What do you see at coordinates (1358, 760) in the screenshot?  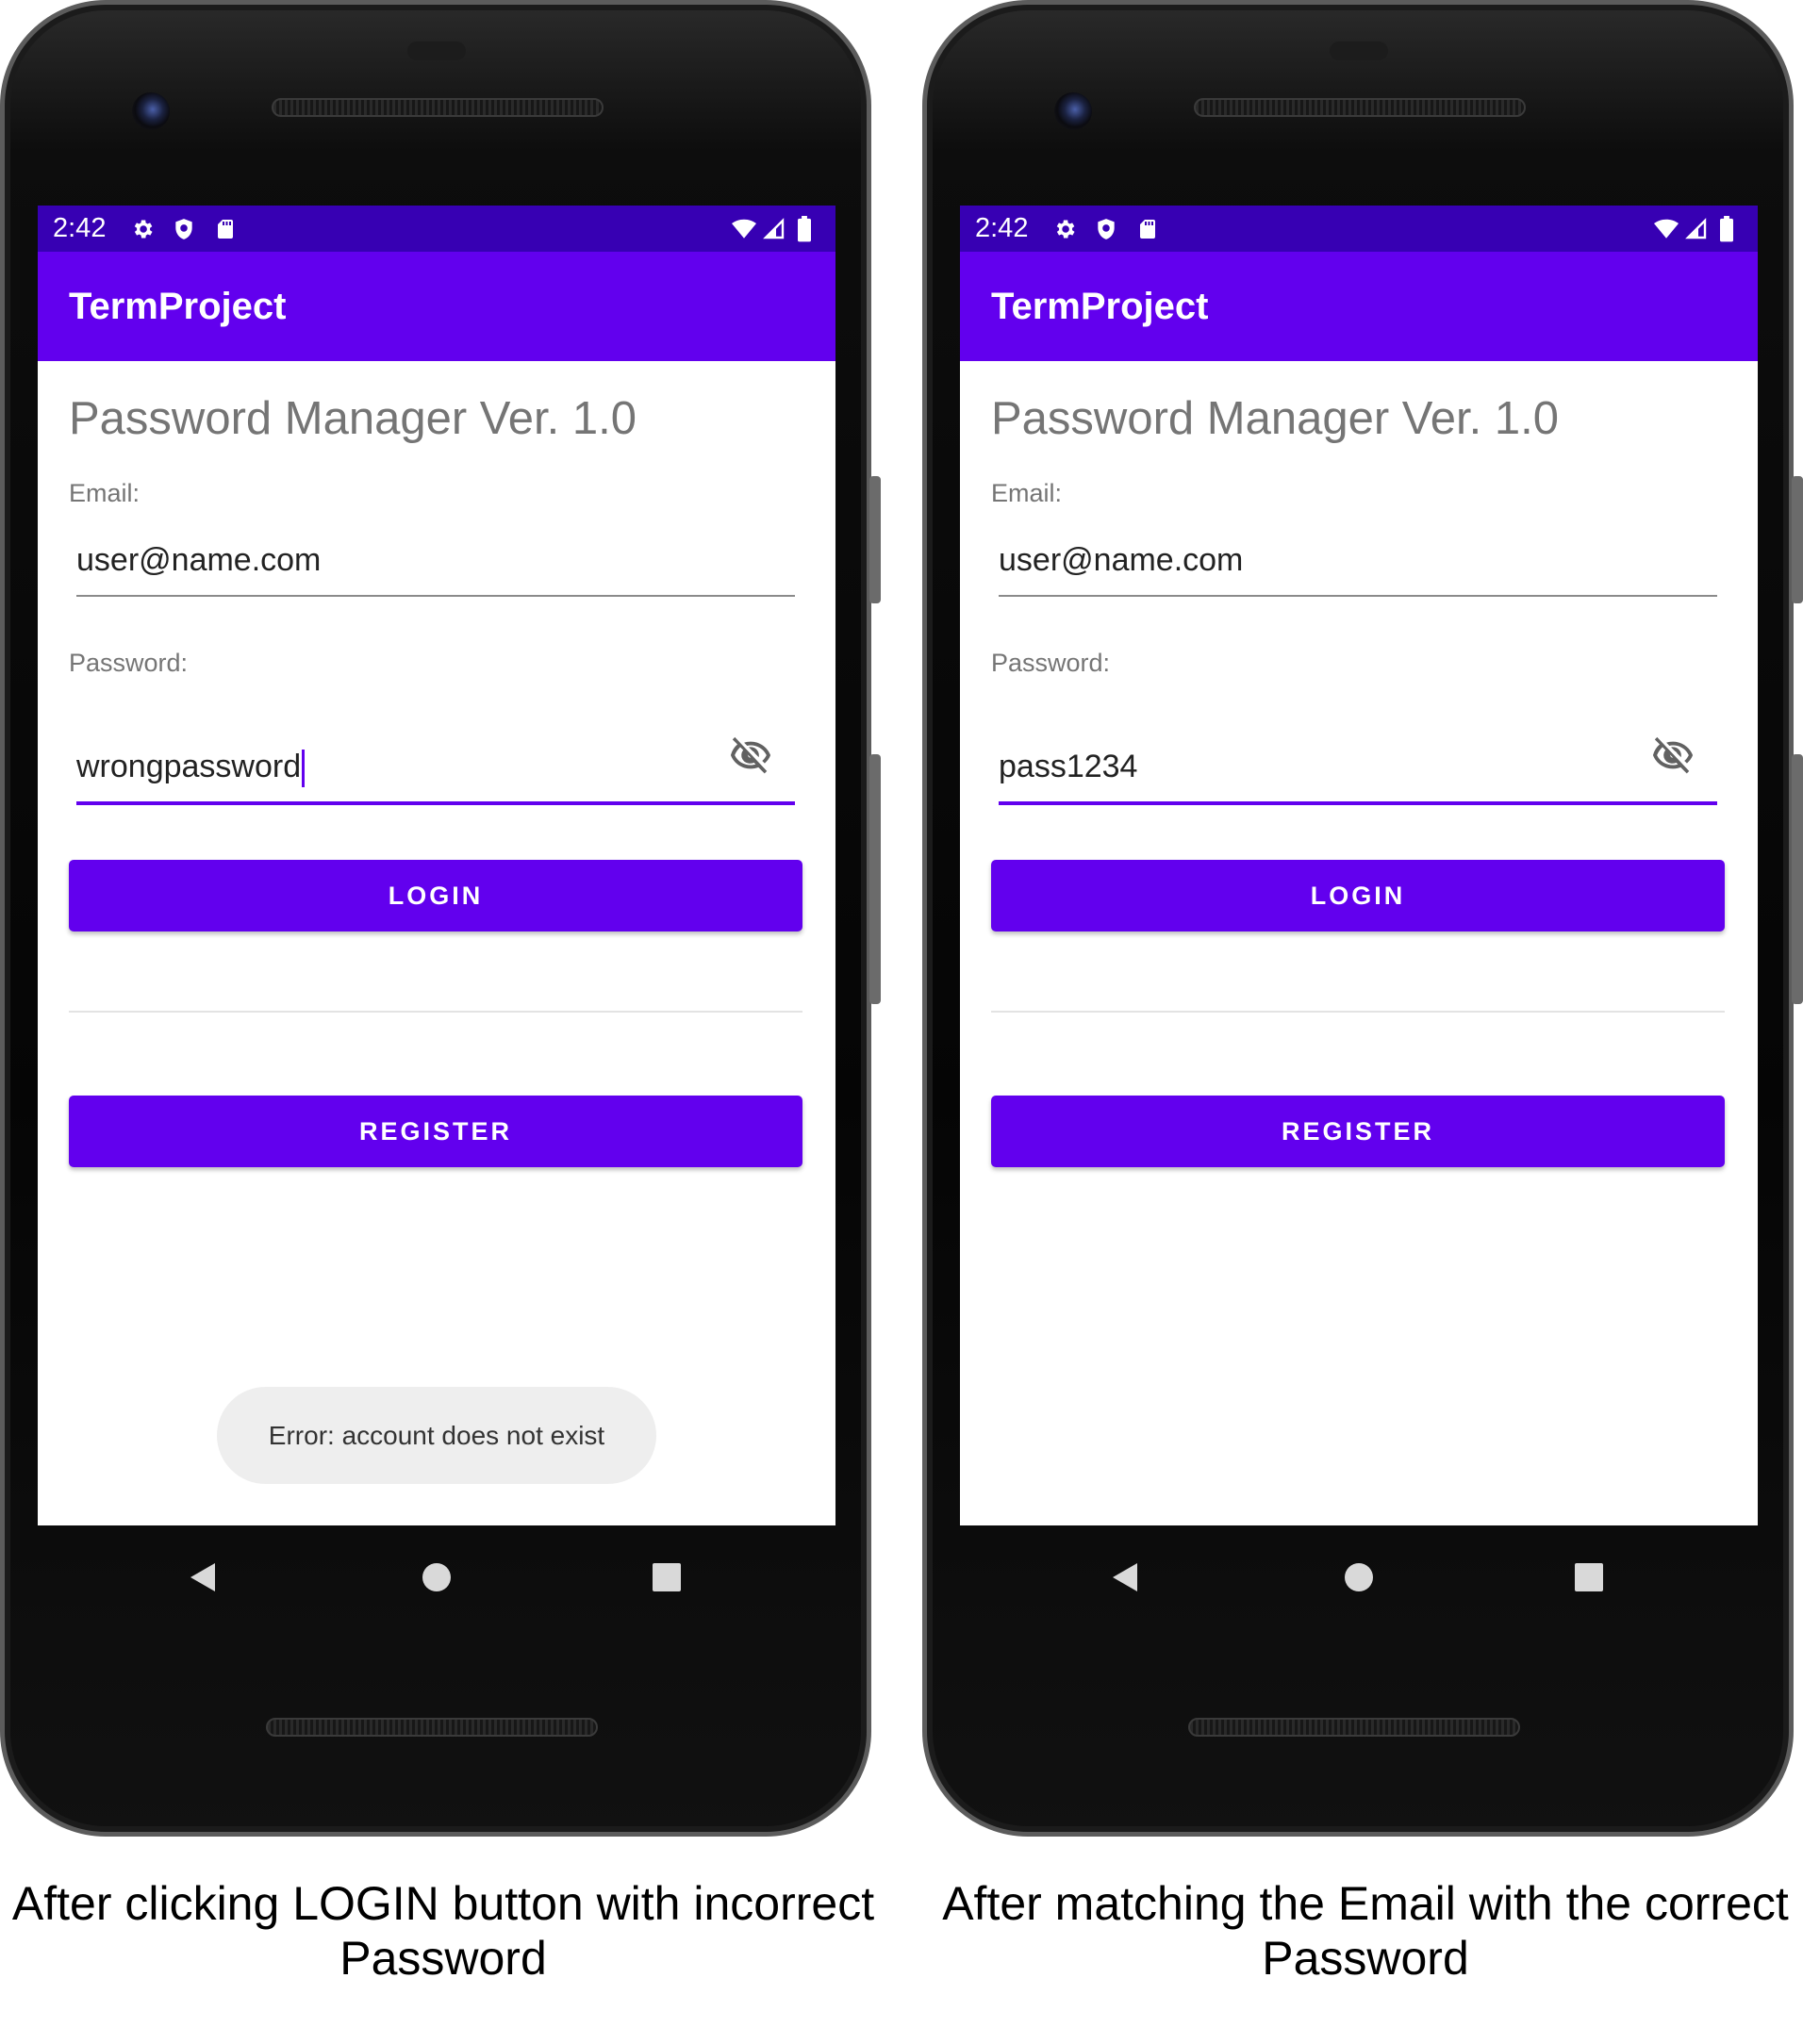 I see `password-field: pass1234` at bounding box center [1358, 760].